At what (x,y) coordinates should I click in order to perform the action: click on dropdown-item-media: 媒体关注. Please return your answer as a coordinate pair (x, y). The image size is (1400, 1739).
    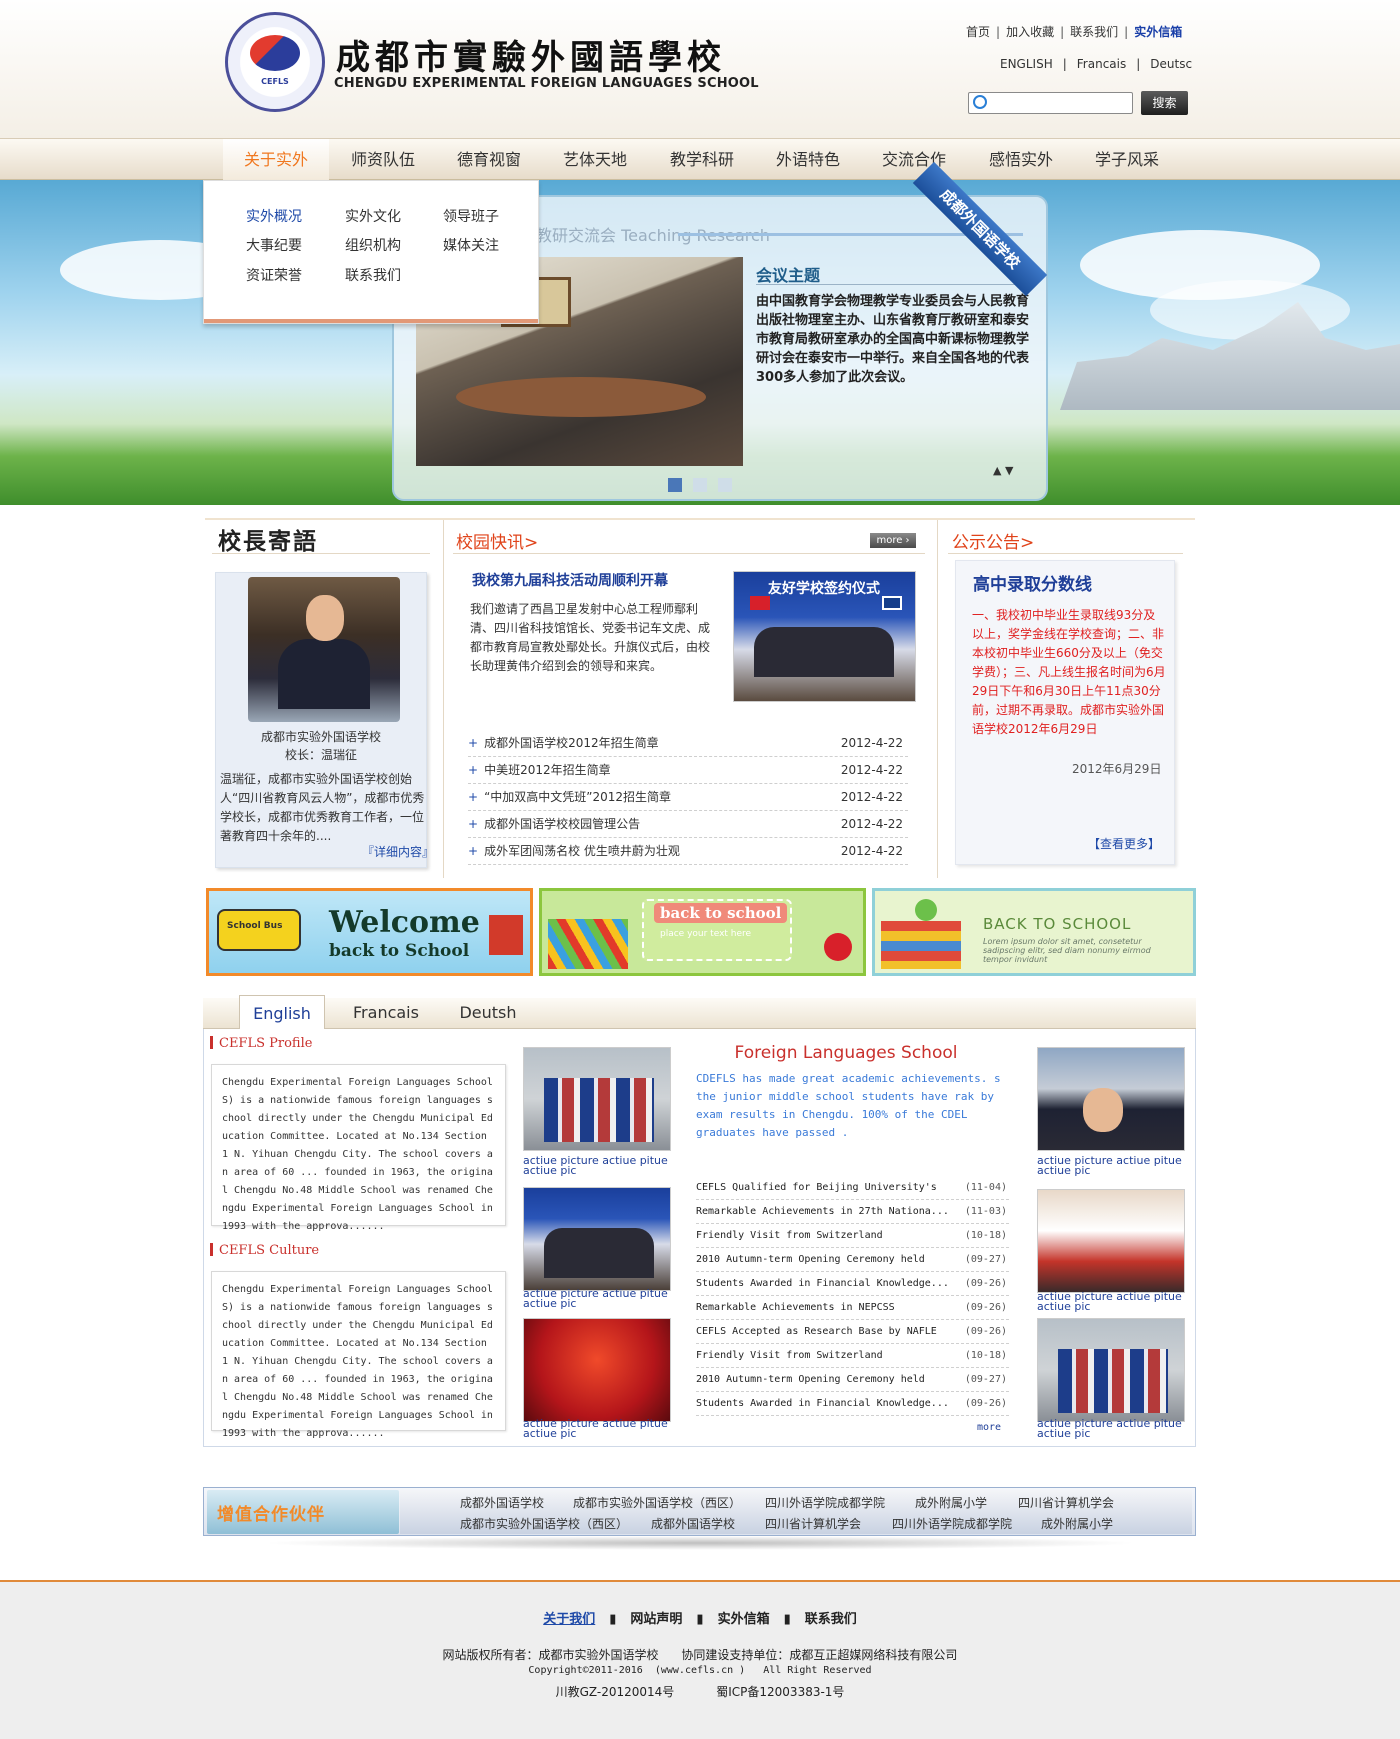
    Looking at the image, I should click on (471, 245).